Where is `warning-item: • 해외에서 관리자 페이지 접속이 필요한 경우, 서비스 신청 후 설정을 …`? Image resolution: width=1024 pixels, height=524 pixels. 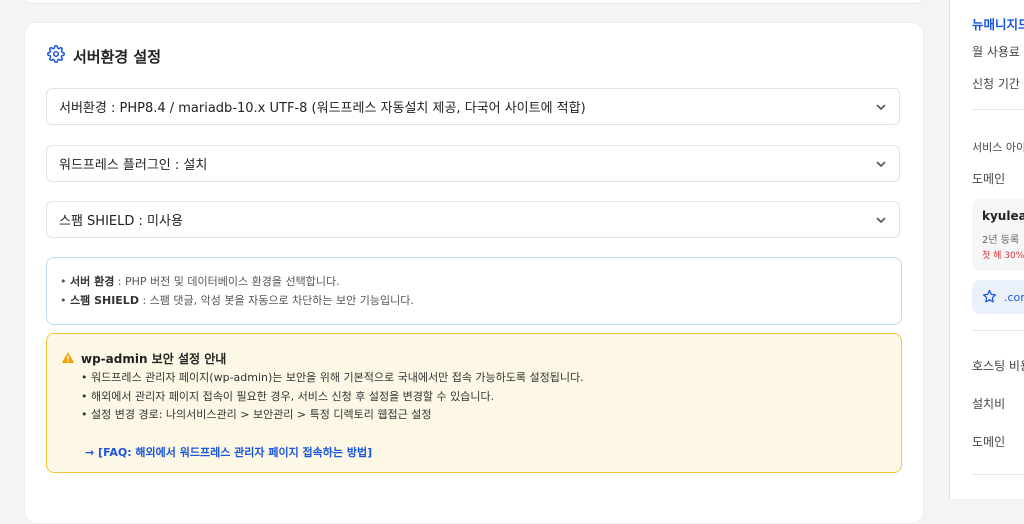
warning-item: • 해외에서 관리자 페이지 접속이 필요한 경우, 서비스 신청 후 설정을 … is located at coordinates (288, 396).